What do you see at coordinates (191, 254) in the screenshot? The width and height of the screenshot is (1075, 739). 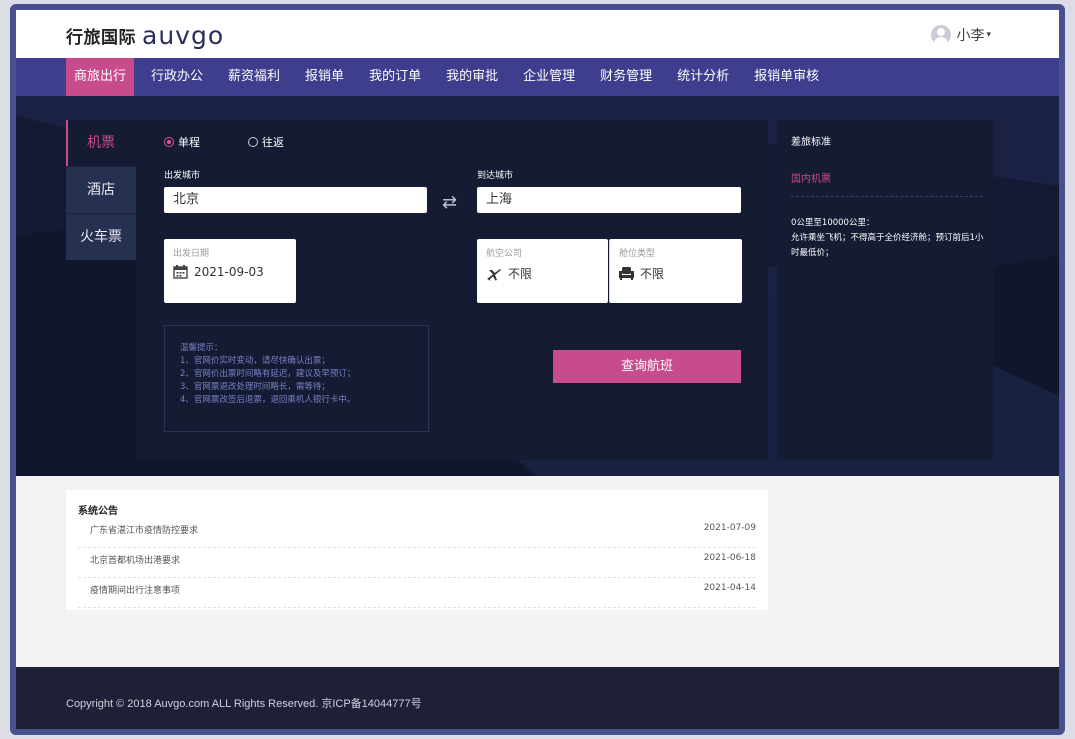 I see `departure-date-label: 出发日期` at bounding box center [191, 254].